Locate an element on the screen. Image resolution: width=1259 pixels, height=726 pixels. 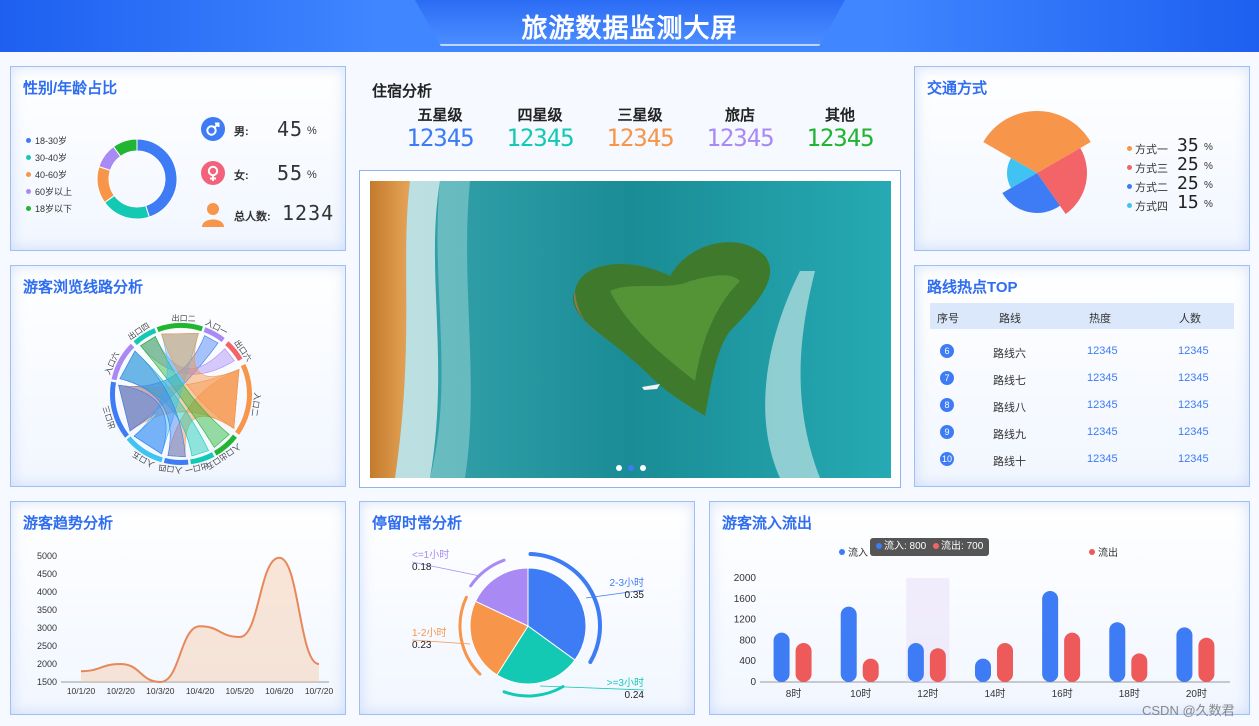
lodging-title: 住宿分析 is located at coordinates (402, 91).